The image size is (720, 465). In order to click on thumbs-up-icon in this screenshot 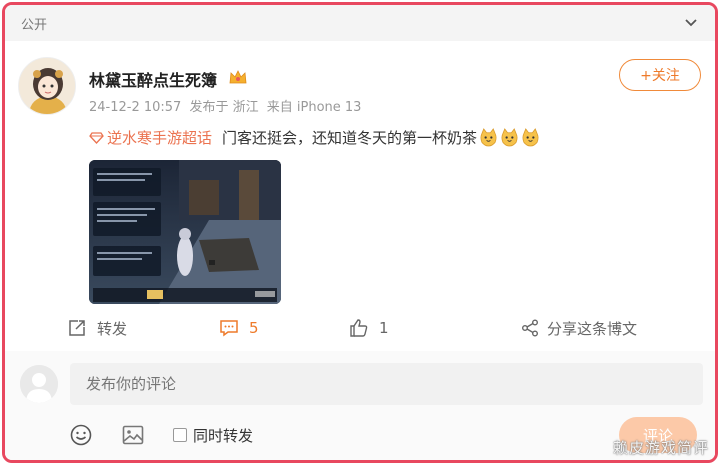, I will do `click(359, 328)`.